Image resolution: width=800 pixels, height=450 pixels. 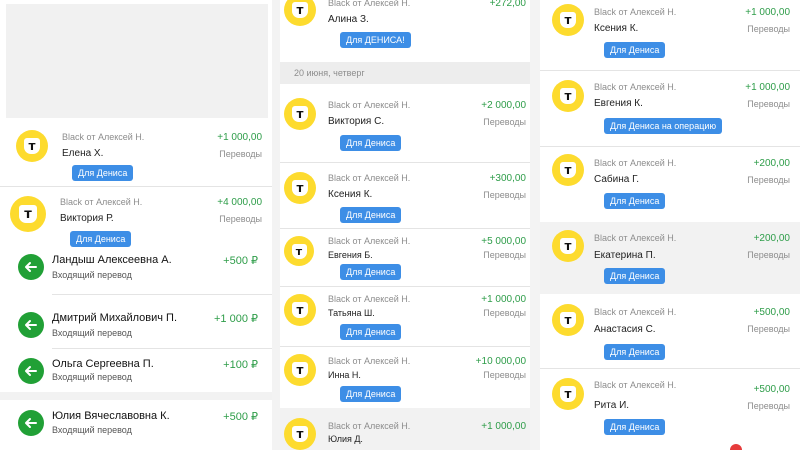 I want to click on date-header: 20 июня, четверг, so click(x=405, y=73).